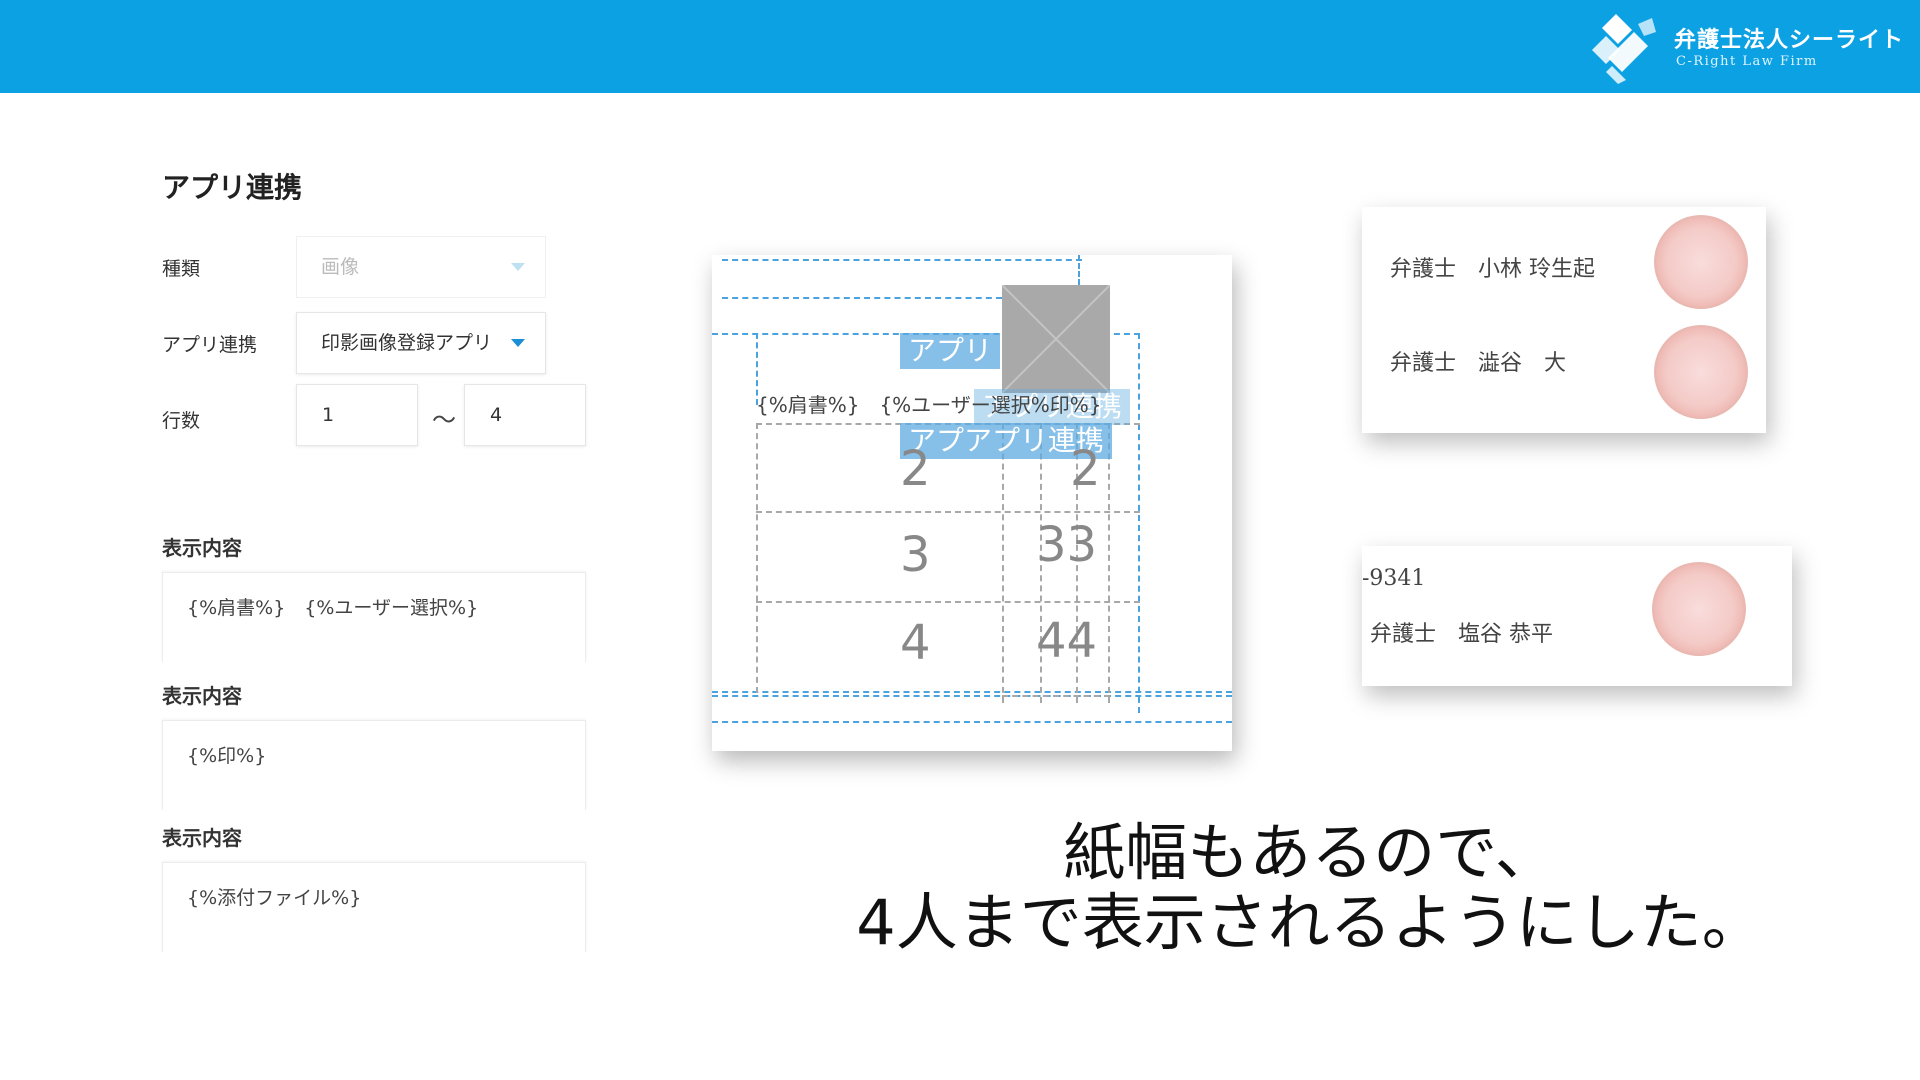 The height and width of the screenshot is (1080, 1920). I want to click on row-number: 33, so click(1067, 545).